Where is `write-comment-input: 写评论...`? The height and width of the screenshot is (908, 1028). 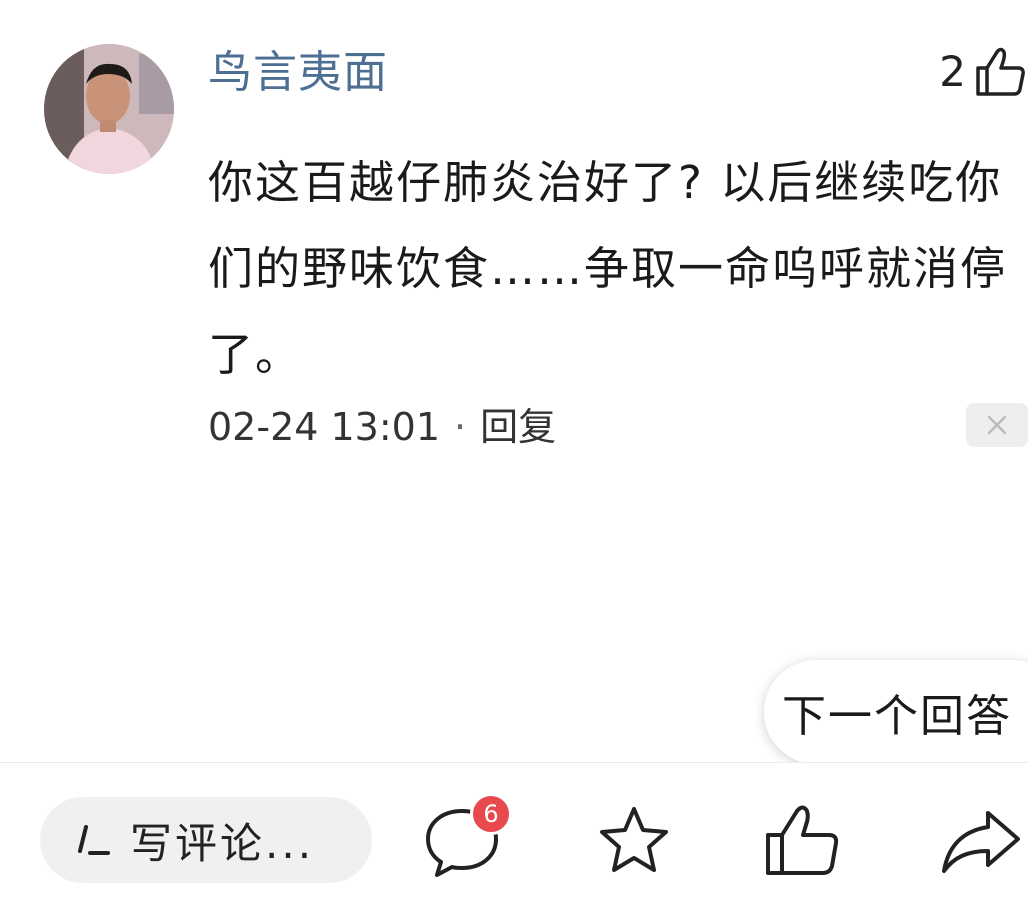
write-comment-input: 写评论... is located at coordinates (206, 840).